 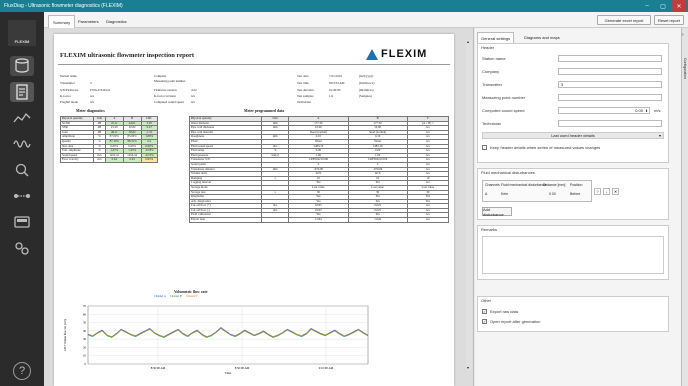 I want to click on last-used-dropdown: Last used header details ▾, so click(x=573, y=135).